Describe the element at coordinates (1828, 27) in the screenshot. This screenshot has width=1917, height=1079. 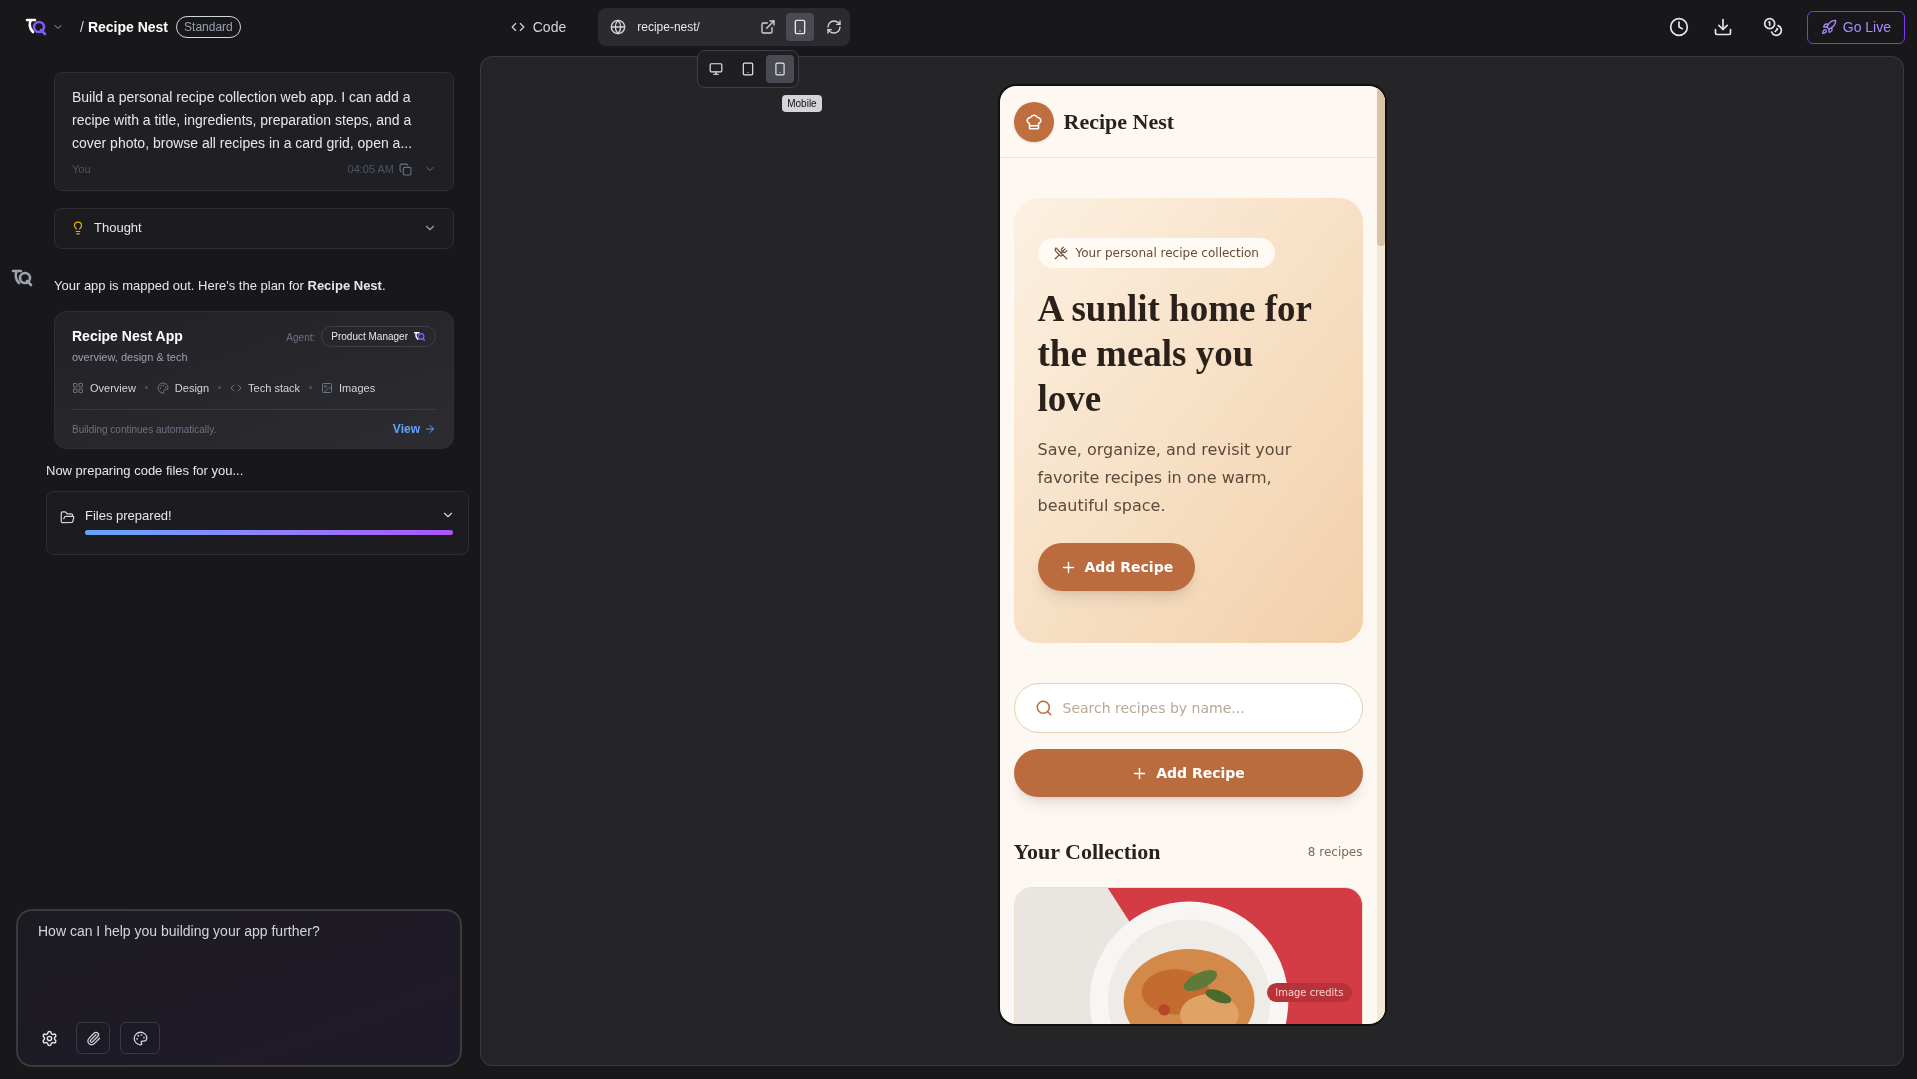
I see `rocket-icon` at that location.